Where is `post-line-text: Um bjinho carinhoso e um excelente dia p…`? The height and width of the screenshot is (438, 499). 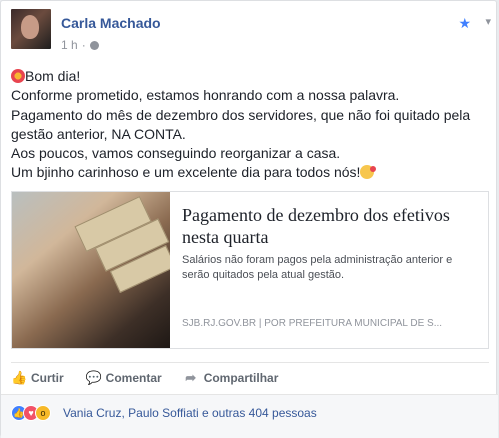 post-line-text: Um bjinho carinhoso e um excelente dia p… is located at coordinates (186, 172).